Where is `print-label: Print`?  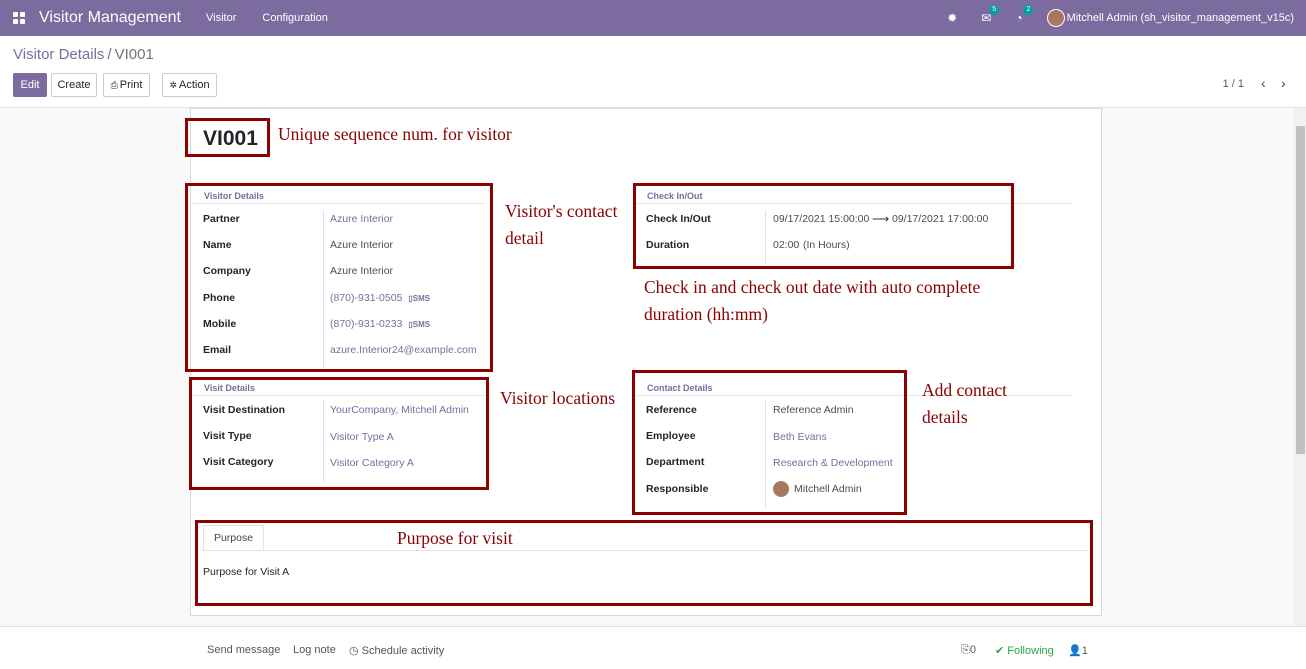 print-label: Print is located at coordinates (131, 85).